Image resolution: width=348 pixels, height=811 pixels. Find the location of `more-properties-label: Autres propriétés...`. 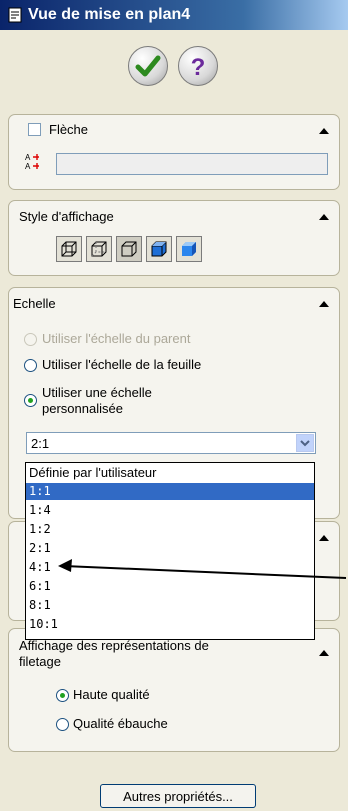

more-properties-label: Autres propriétés... is located at coordinates (178, 796).